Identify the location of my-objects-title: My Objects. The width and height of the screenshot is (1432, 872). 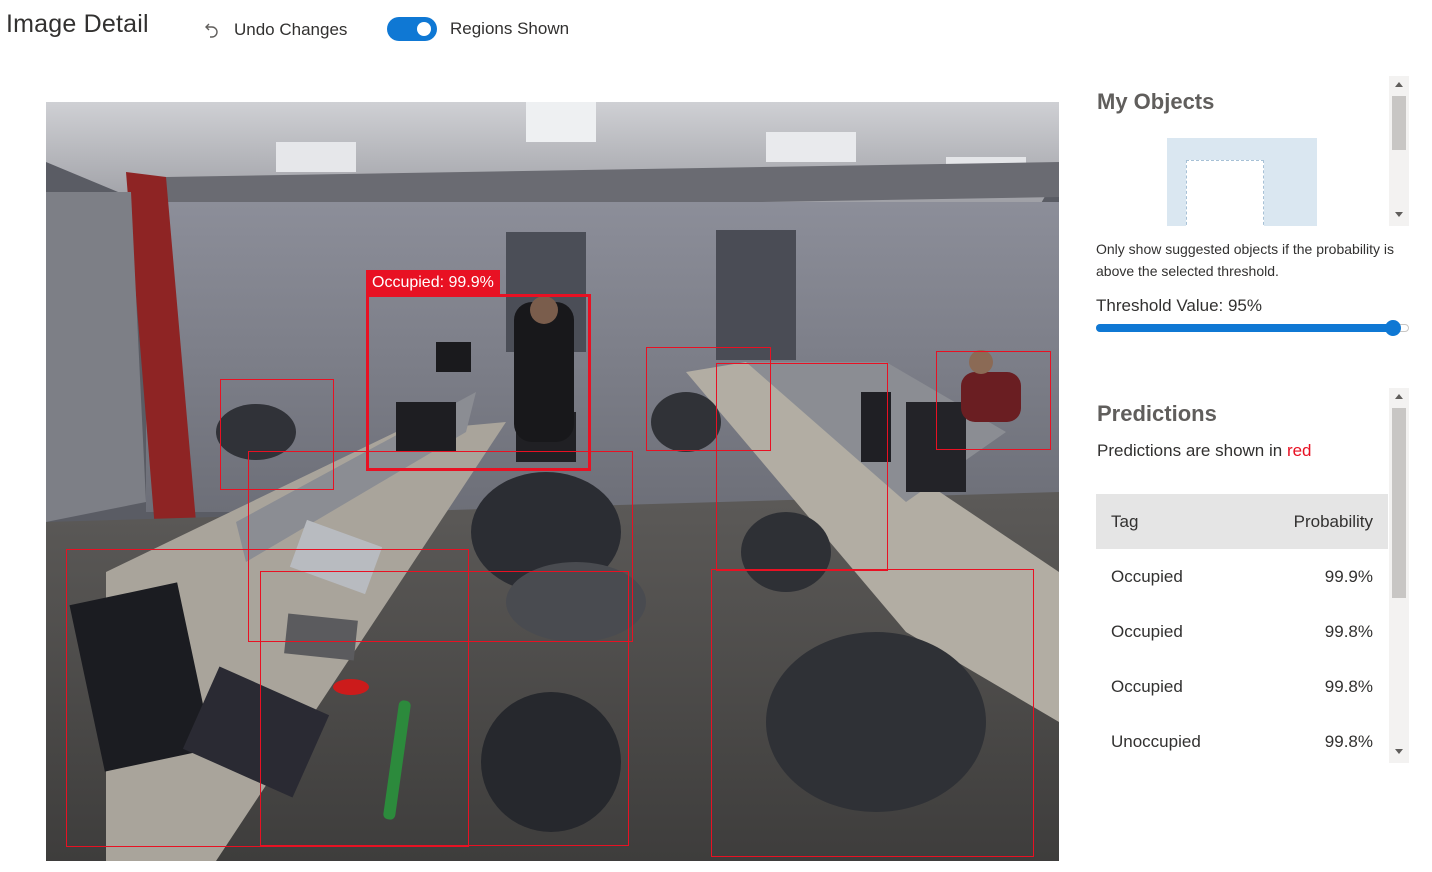
(1156, 101).